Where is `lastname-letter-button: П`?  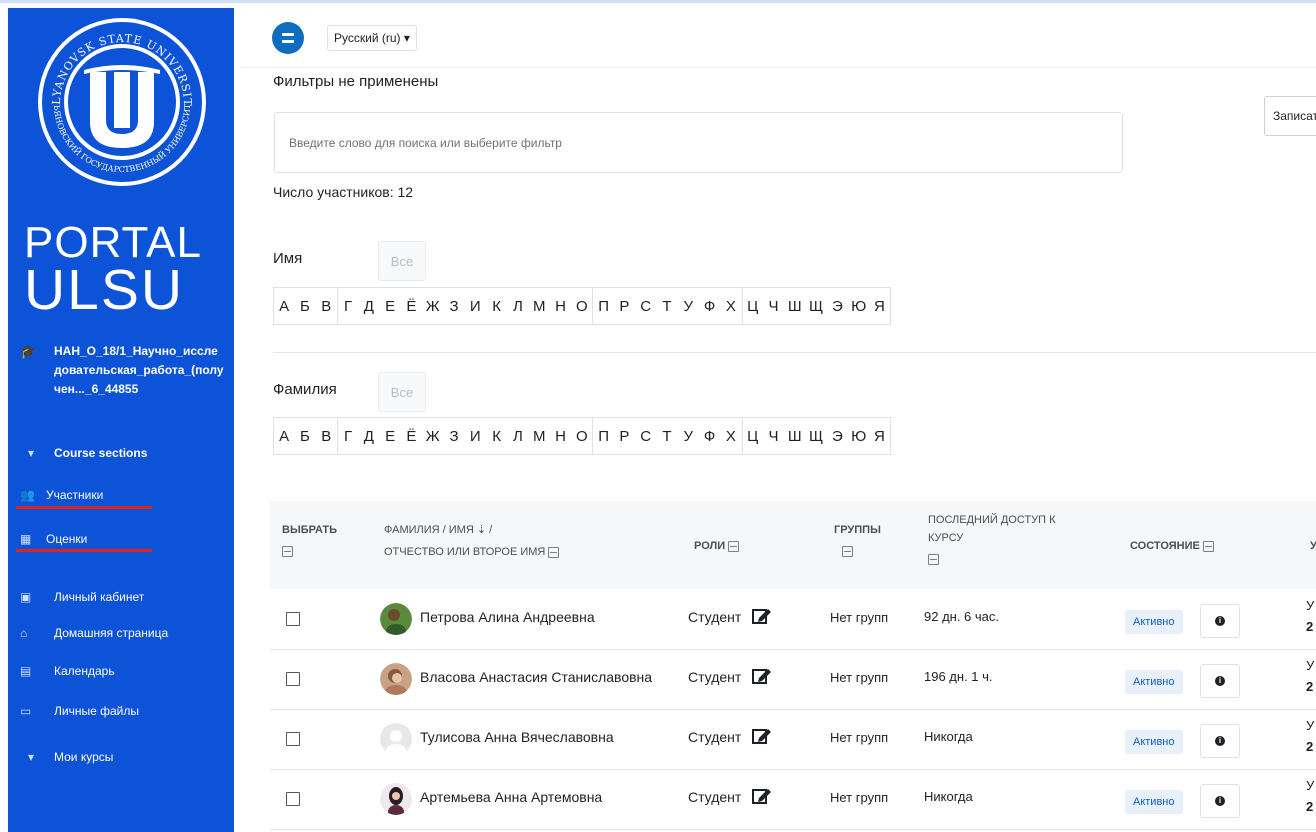 lastname-letter-button: П is located at coordinates (603, 436).